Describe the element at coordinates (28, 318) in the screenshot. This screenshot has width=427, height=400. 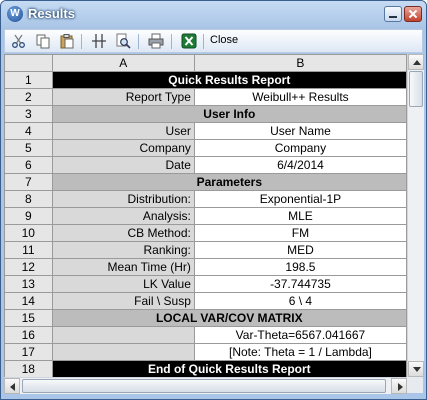
I see `row-header: 15` at that location.